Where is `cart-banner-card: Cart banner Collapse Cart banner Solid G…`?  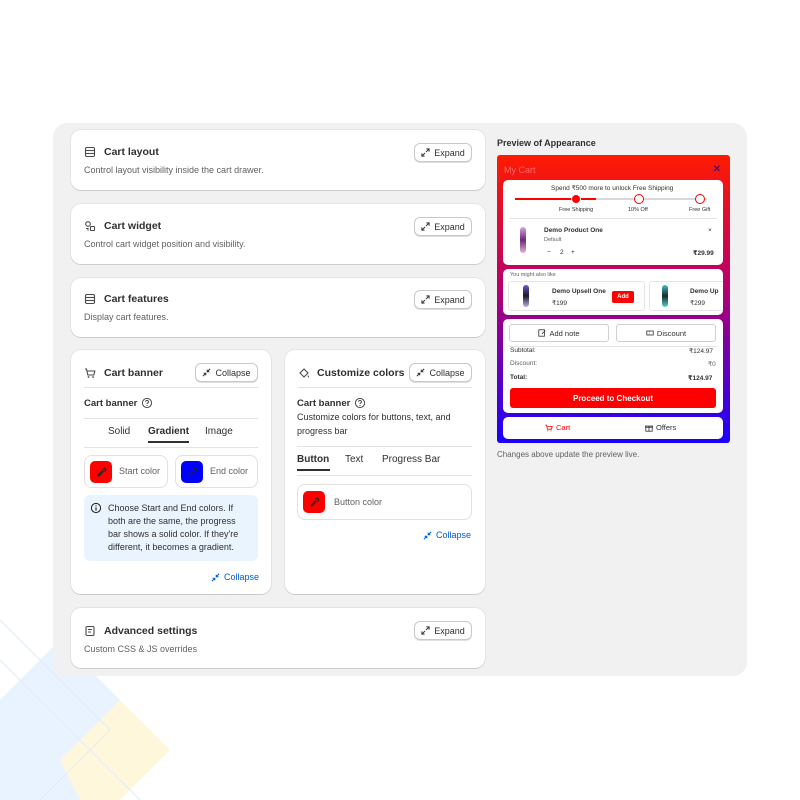 cart-banner-card: Cart banner Collapse Cart banner Solid G… is located at coordinates (171, 472).